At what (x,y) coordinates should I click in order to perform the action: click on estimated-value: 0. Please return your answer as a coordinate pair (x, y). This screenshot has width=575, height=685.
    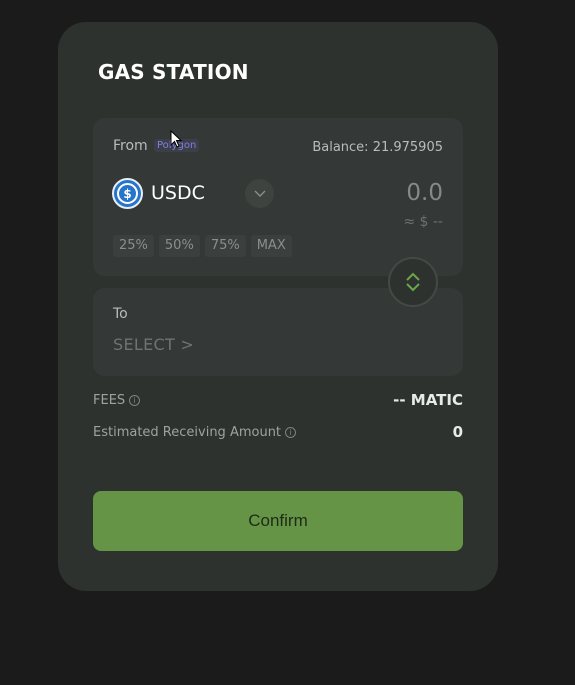
    Looking at the image, I should click on (457, 432).